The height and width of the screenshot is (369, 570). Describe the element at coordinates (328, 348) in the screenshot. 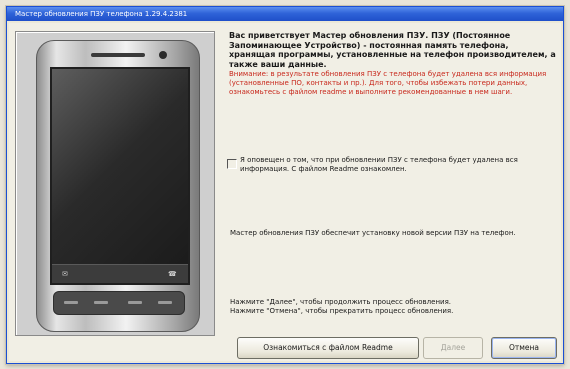

I see `readme-button: Ознакомиться с файлом Readme` at that location.